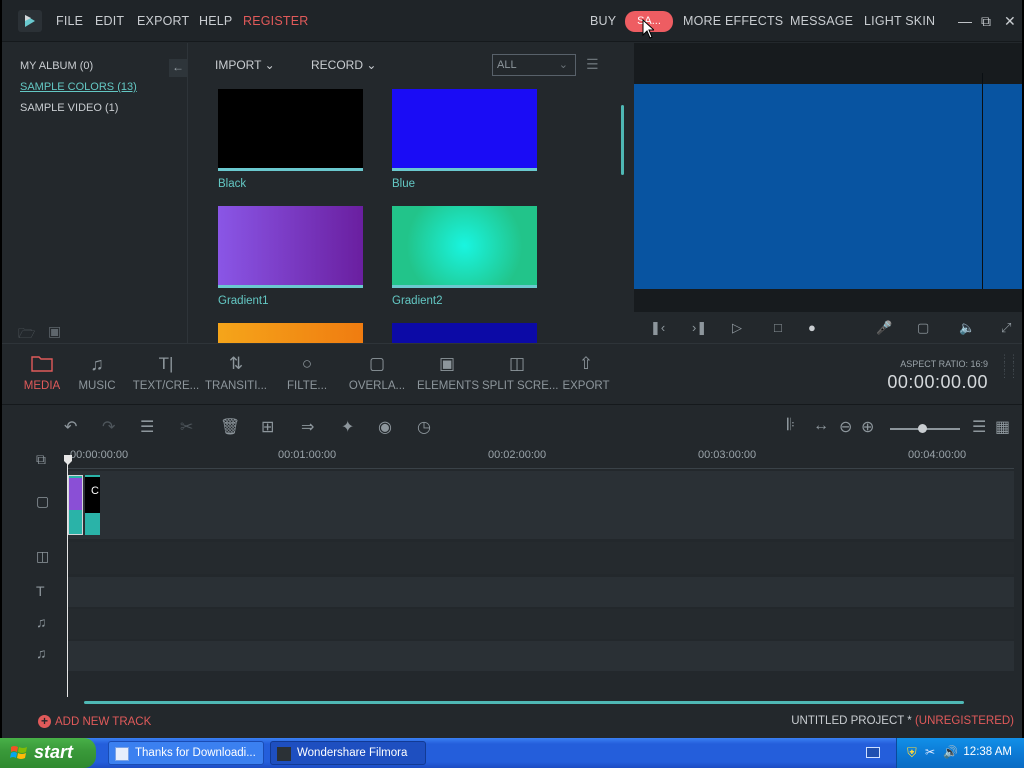 The width and height of the screenshot is (1024, 768). I want to click on security-shield-icon: ⛨, so click(912, 753).